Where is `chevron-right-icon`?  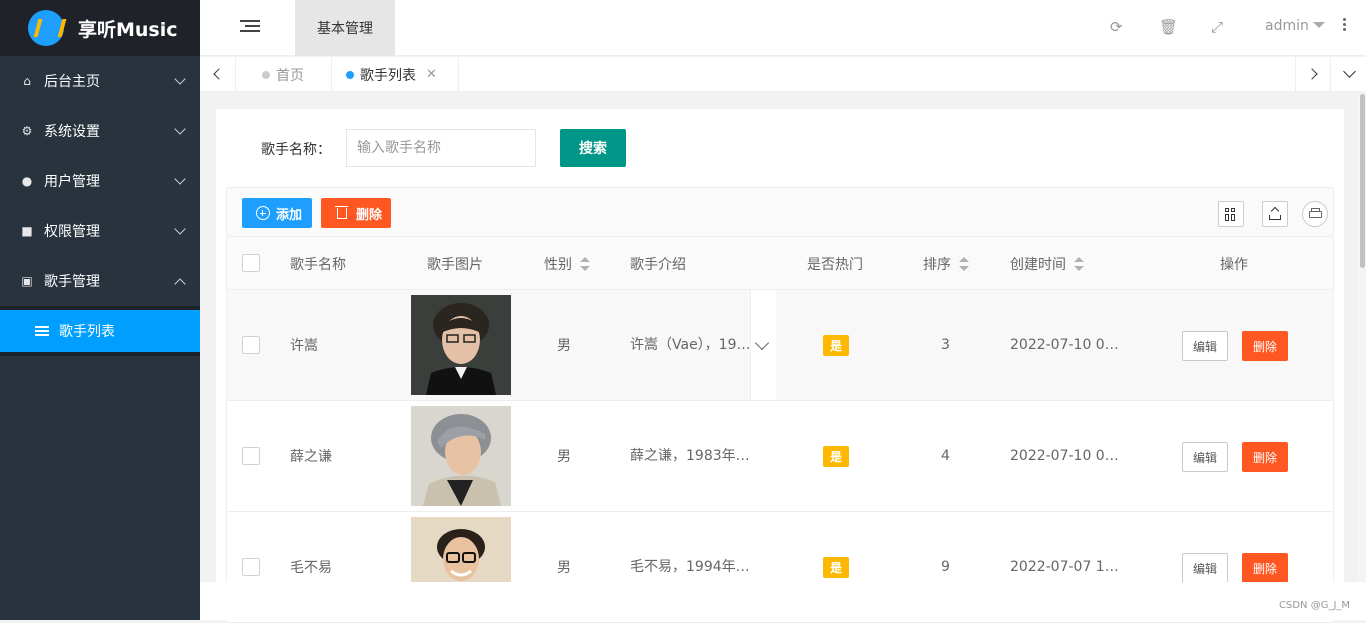
chevron-right-icon is located at coordinates (1312, 74).